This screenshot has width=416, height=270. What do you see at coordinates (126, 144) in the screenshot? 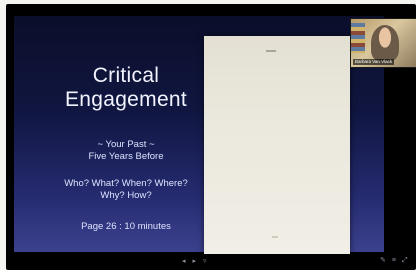
I see `slide-subtitle-line-1: ~ Your Past ~` at bounding box center [126, 144].